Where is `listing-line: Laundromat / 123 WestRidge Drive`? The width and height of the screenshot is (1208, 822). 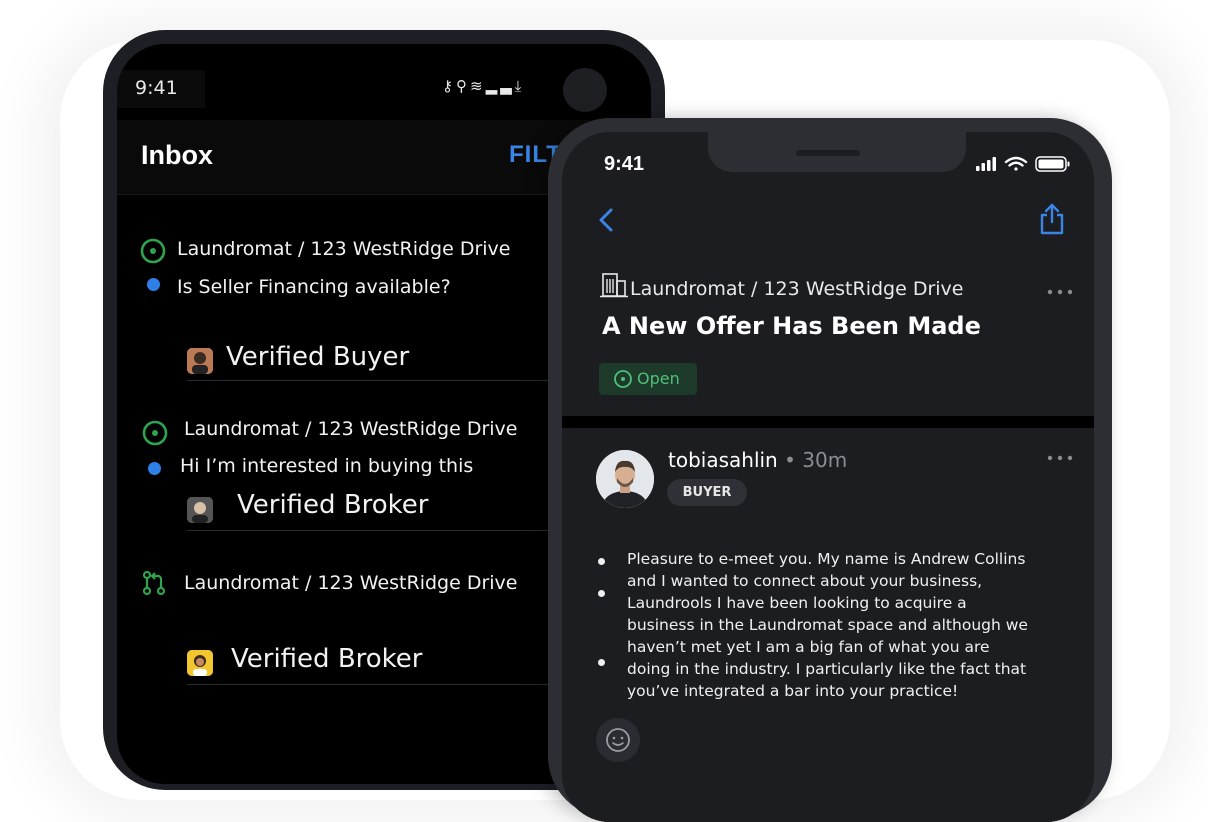 listing-line: Laundromat / 123 WestRidge Drive is located at coordinates (781, 286).